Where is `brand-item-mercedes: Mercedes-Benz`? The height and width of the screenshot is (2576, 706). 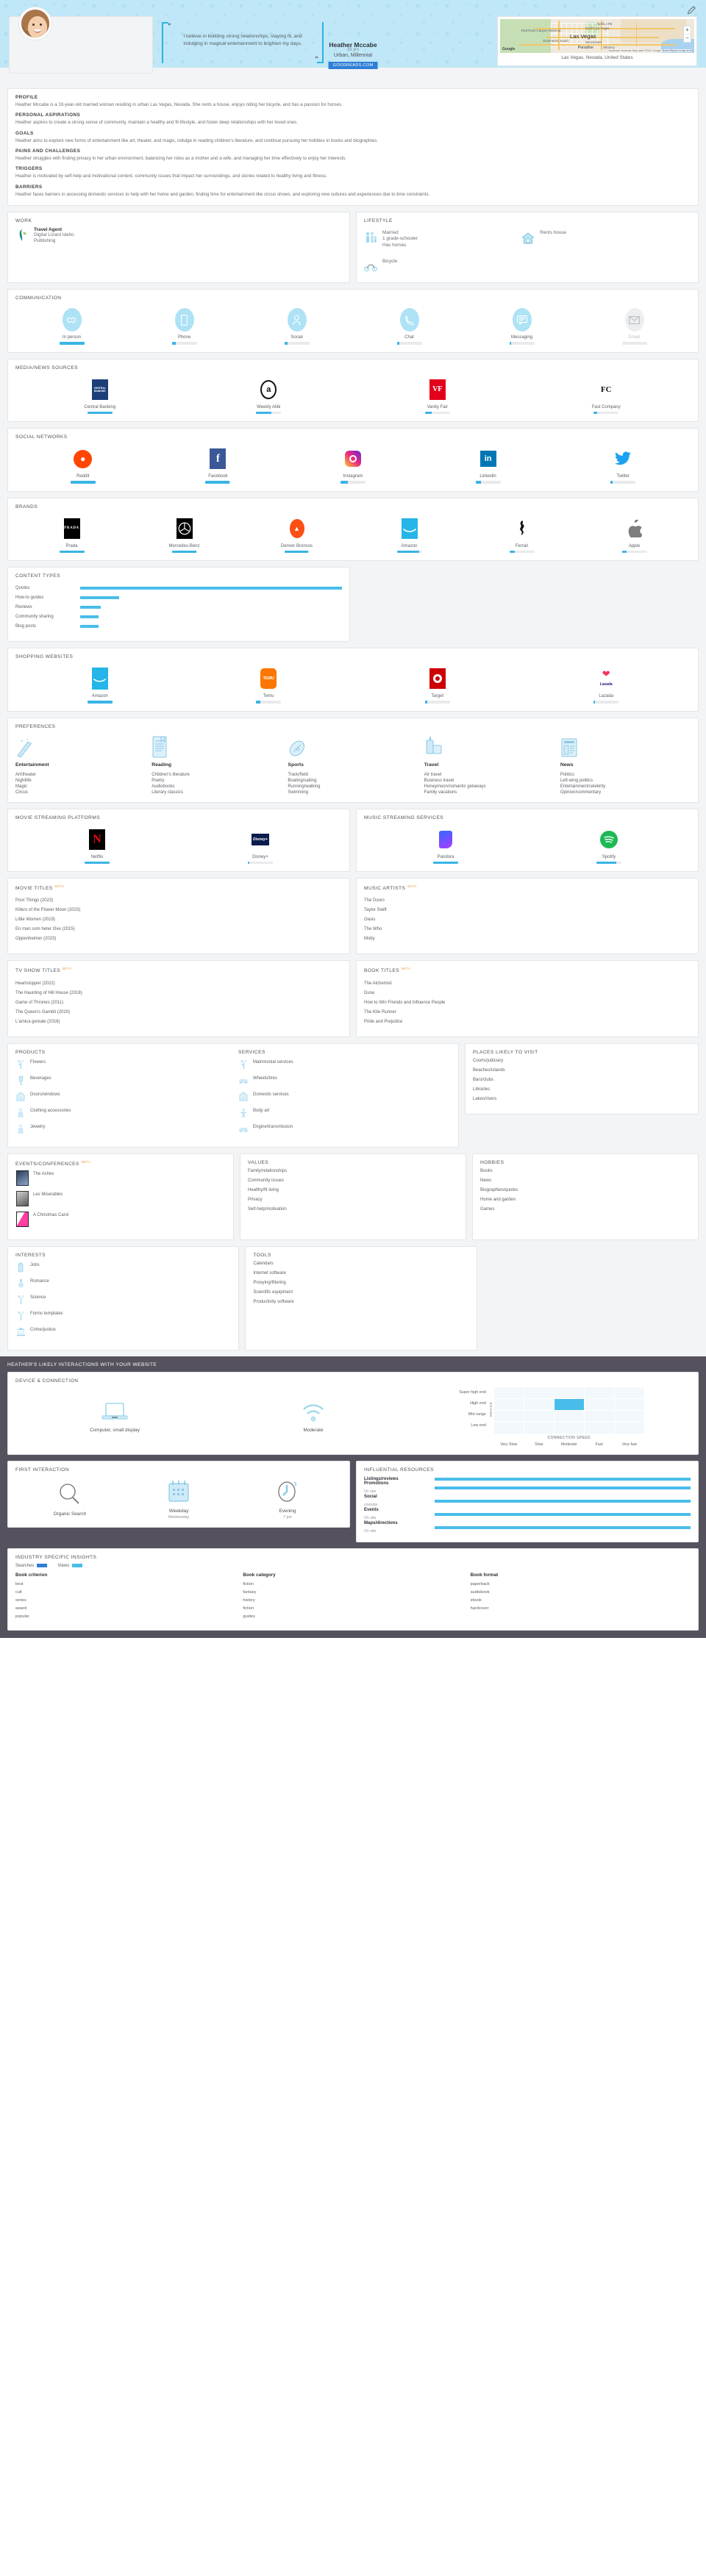 brand-item-mercedes: Mercedes-Benz is located at coordinates (184, 535).